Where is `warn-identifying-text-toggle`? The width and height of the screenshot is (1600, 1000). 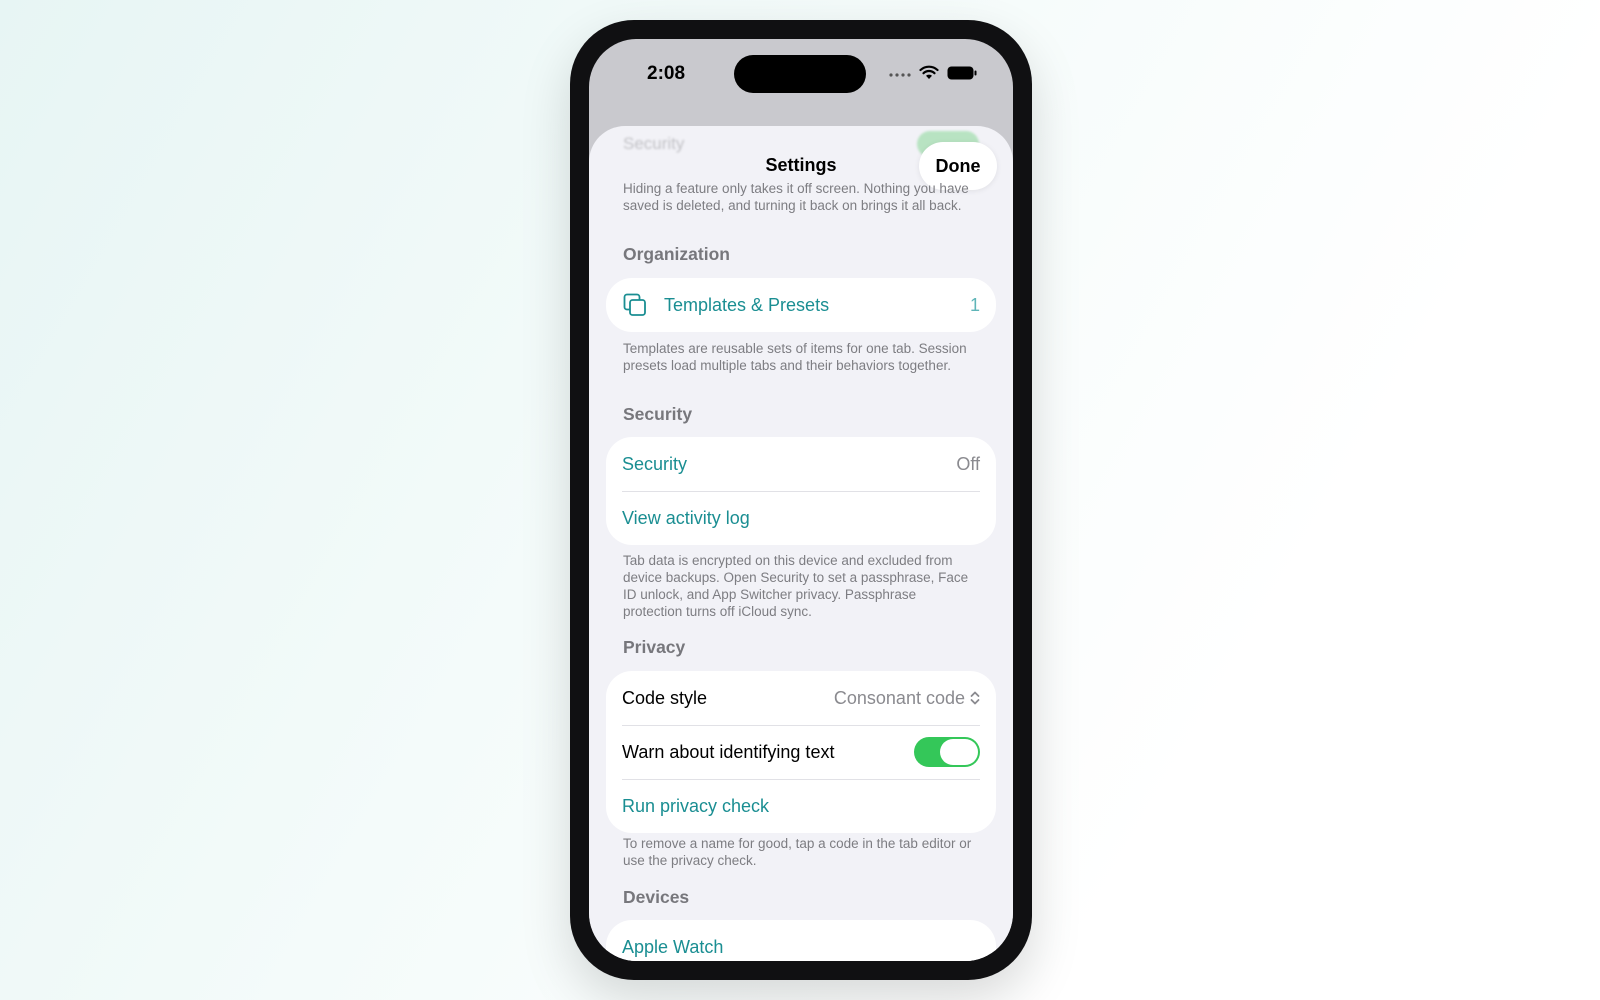 warn-identifying-text-toggle is located at coordinates (947, 752).